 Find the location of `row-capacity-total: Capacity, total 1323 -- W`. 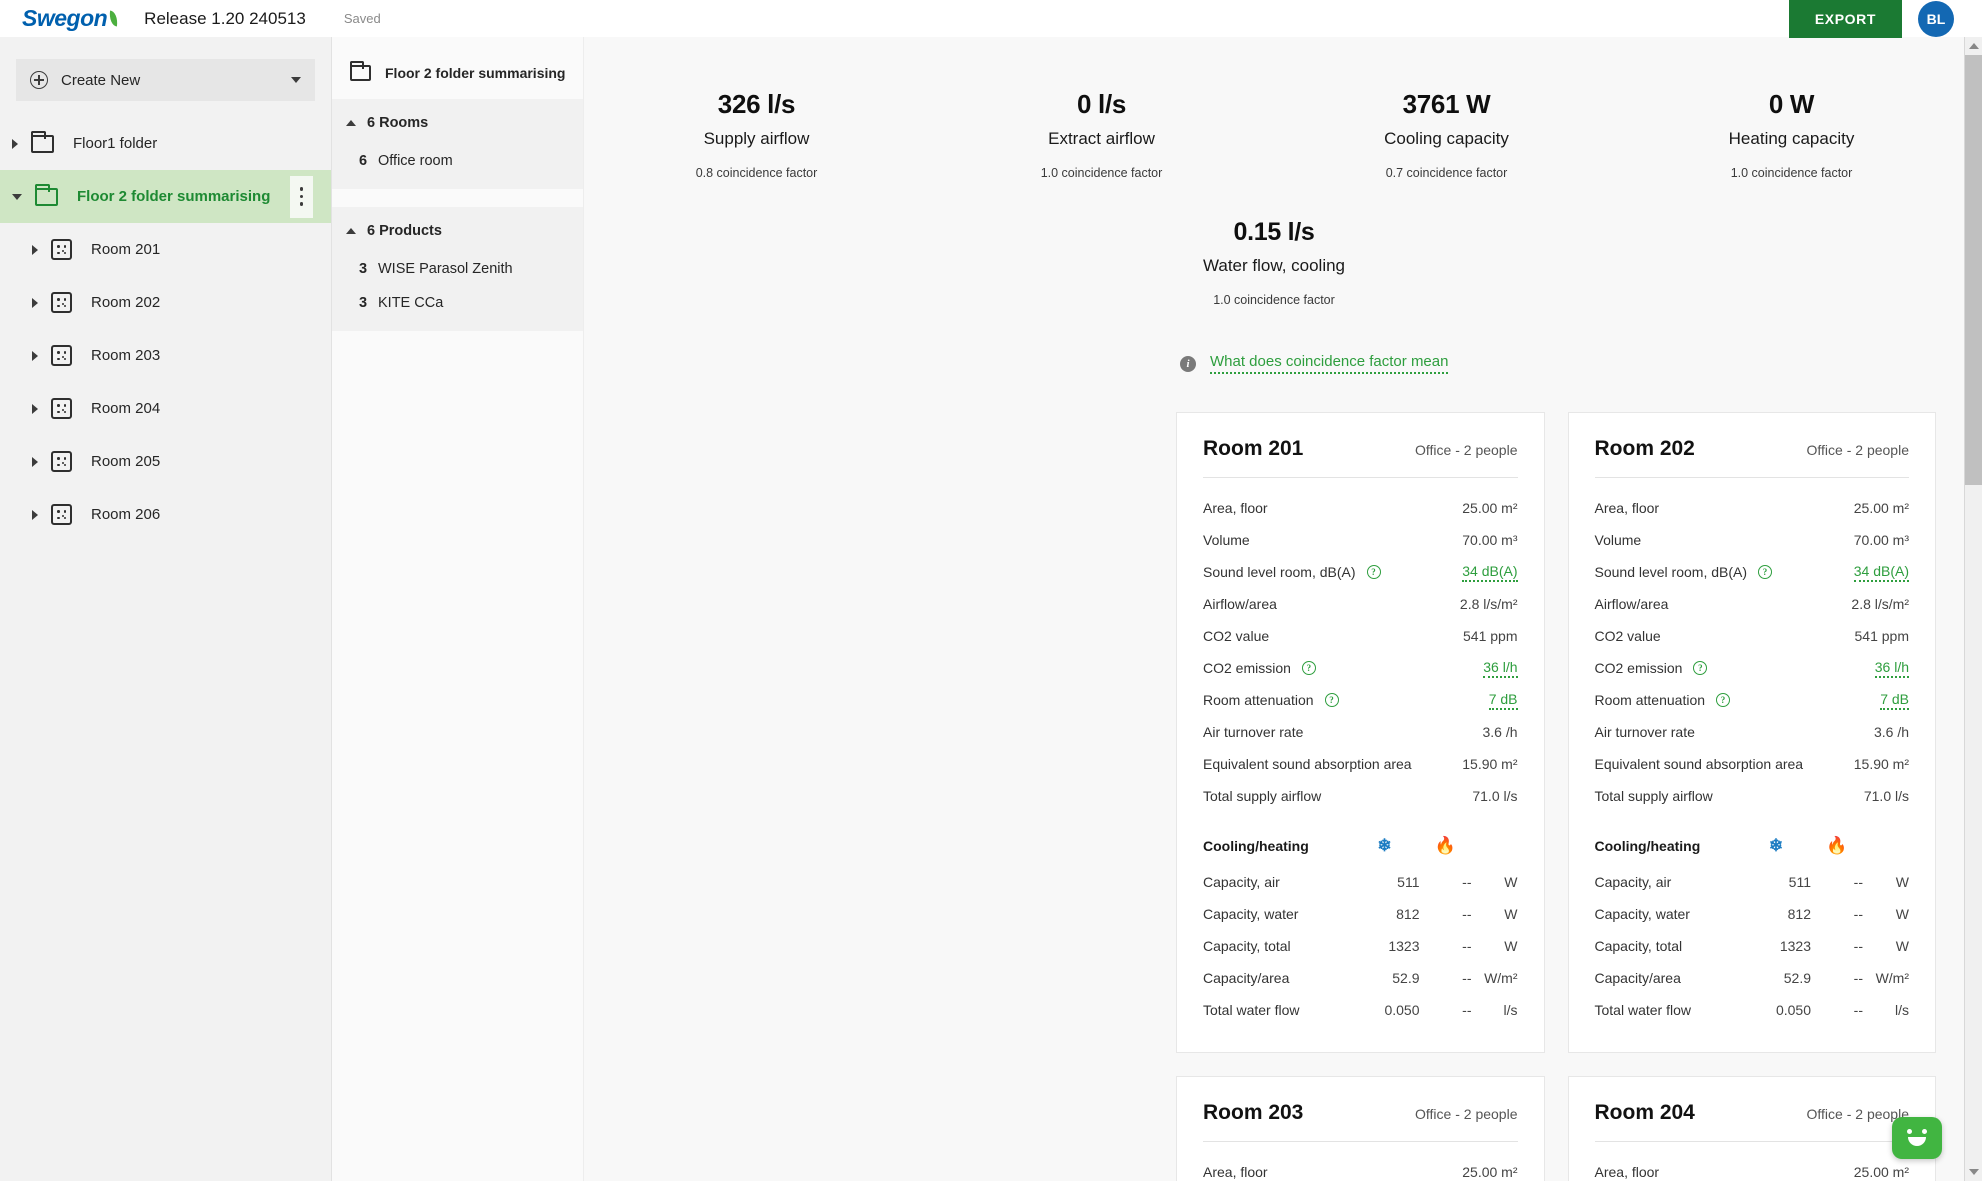

row-capacity-total: Capacity, total 1323 -- W is located at coordinates (1360, 946).